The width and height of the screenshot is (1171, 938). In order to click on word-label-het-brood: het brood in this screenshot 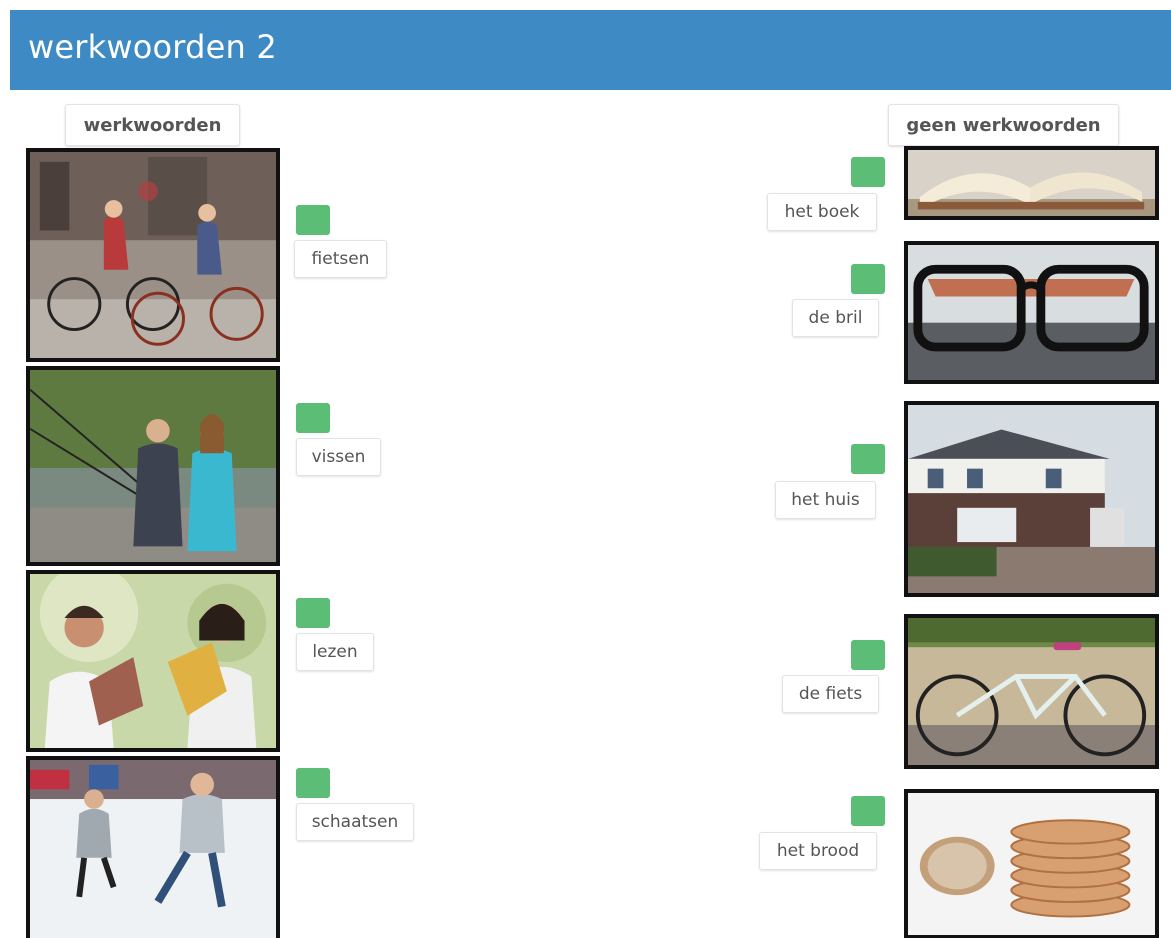, I will do `click(818, 851)`.